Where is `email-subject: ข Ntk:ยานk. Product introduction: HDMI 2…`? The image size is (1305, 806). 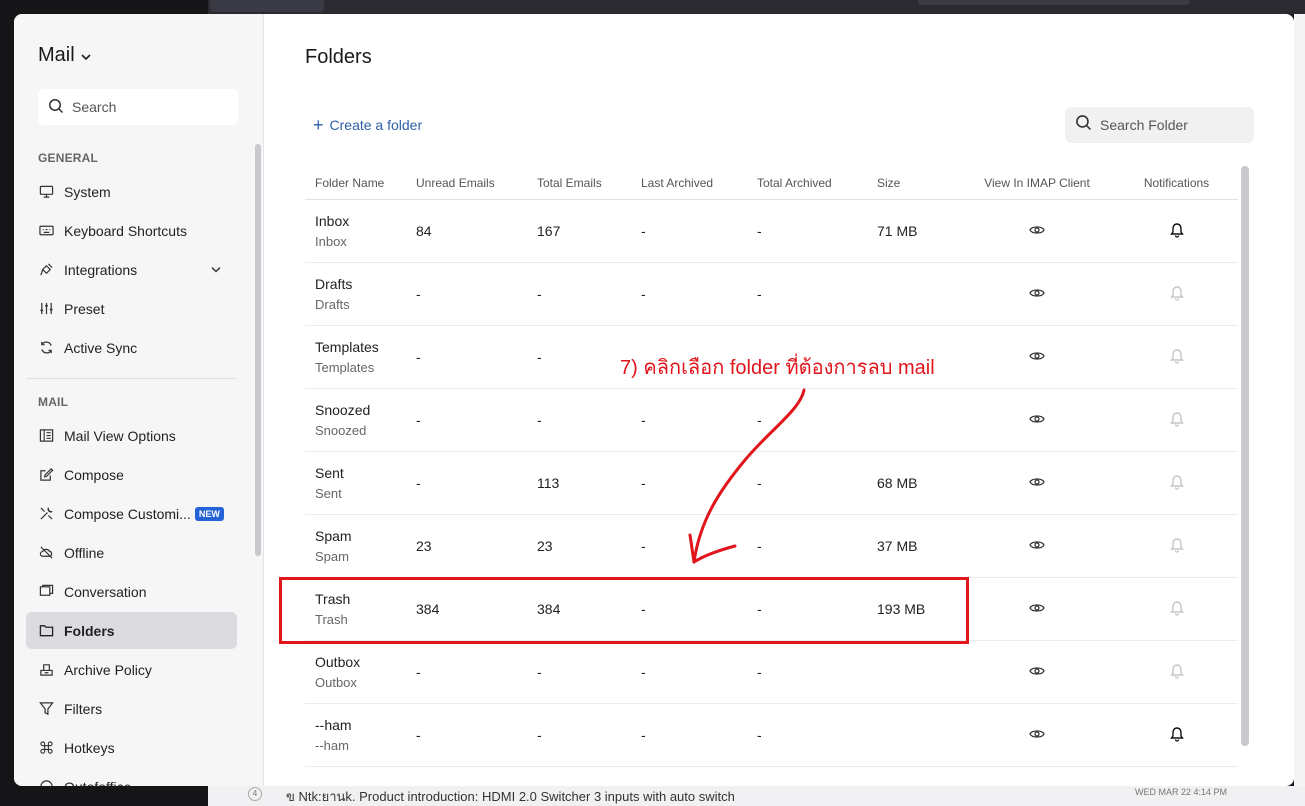
email-subject: ข Ntk:ยานk. Product introduction: HDMI 2… is located at coordinates (510, 796).